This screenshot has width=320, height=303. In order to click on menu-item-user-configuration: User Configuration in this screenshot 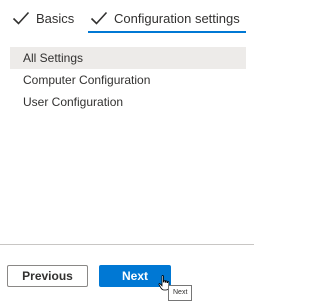, I will do `click(128, 102)`.